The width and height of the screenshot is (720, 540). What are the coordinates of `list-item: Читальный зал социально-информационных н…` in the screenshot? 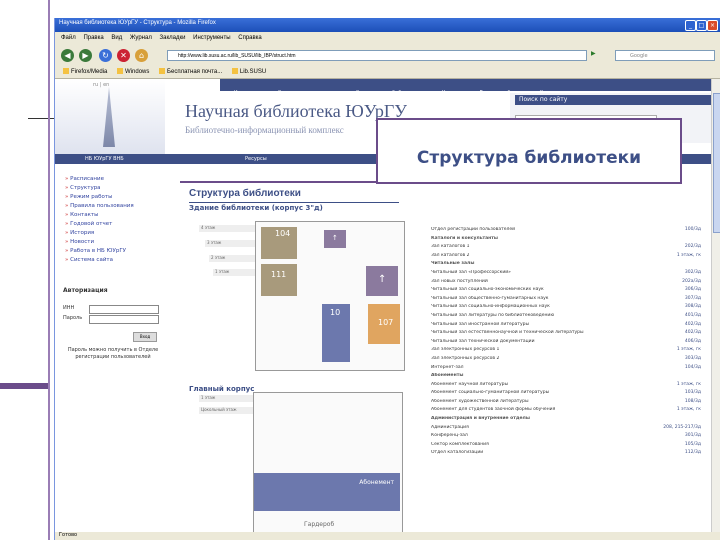 It's located at (566, 308).